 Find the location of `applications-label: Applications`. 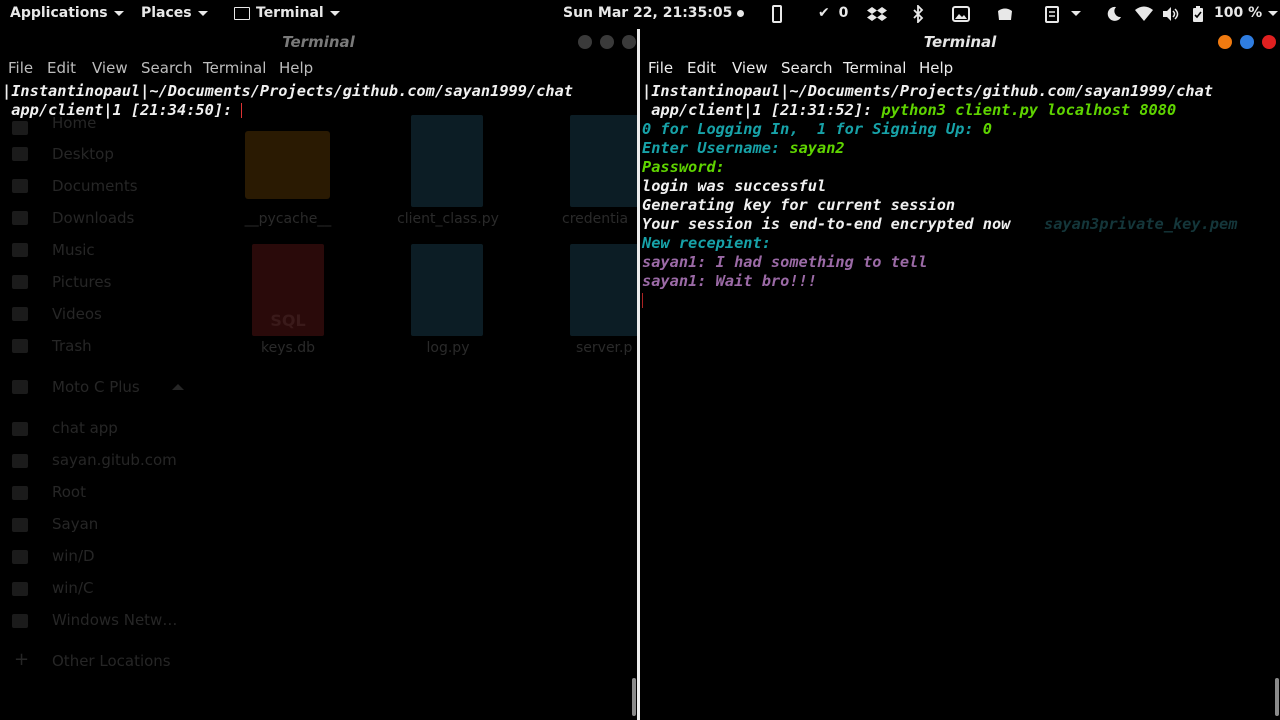

applications-label: Applications is located at coordinates (59, 13).